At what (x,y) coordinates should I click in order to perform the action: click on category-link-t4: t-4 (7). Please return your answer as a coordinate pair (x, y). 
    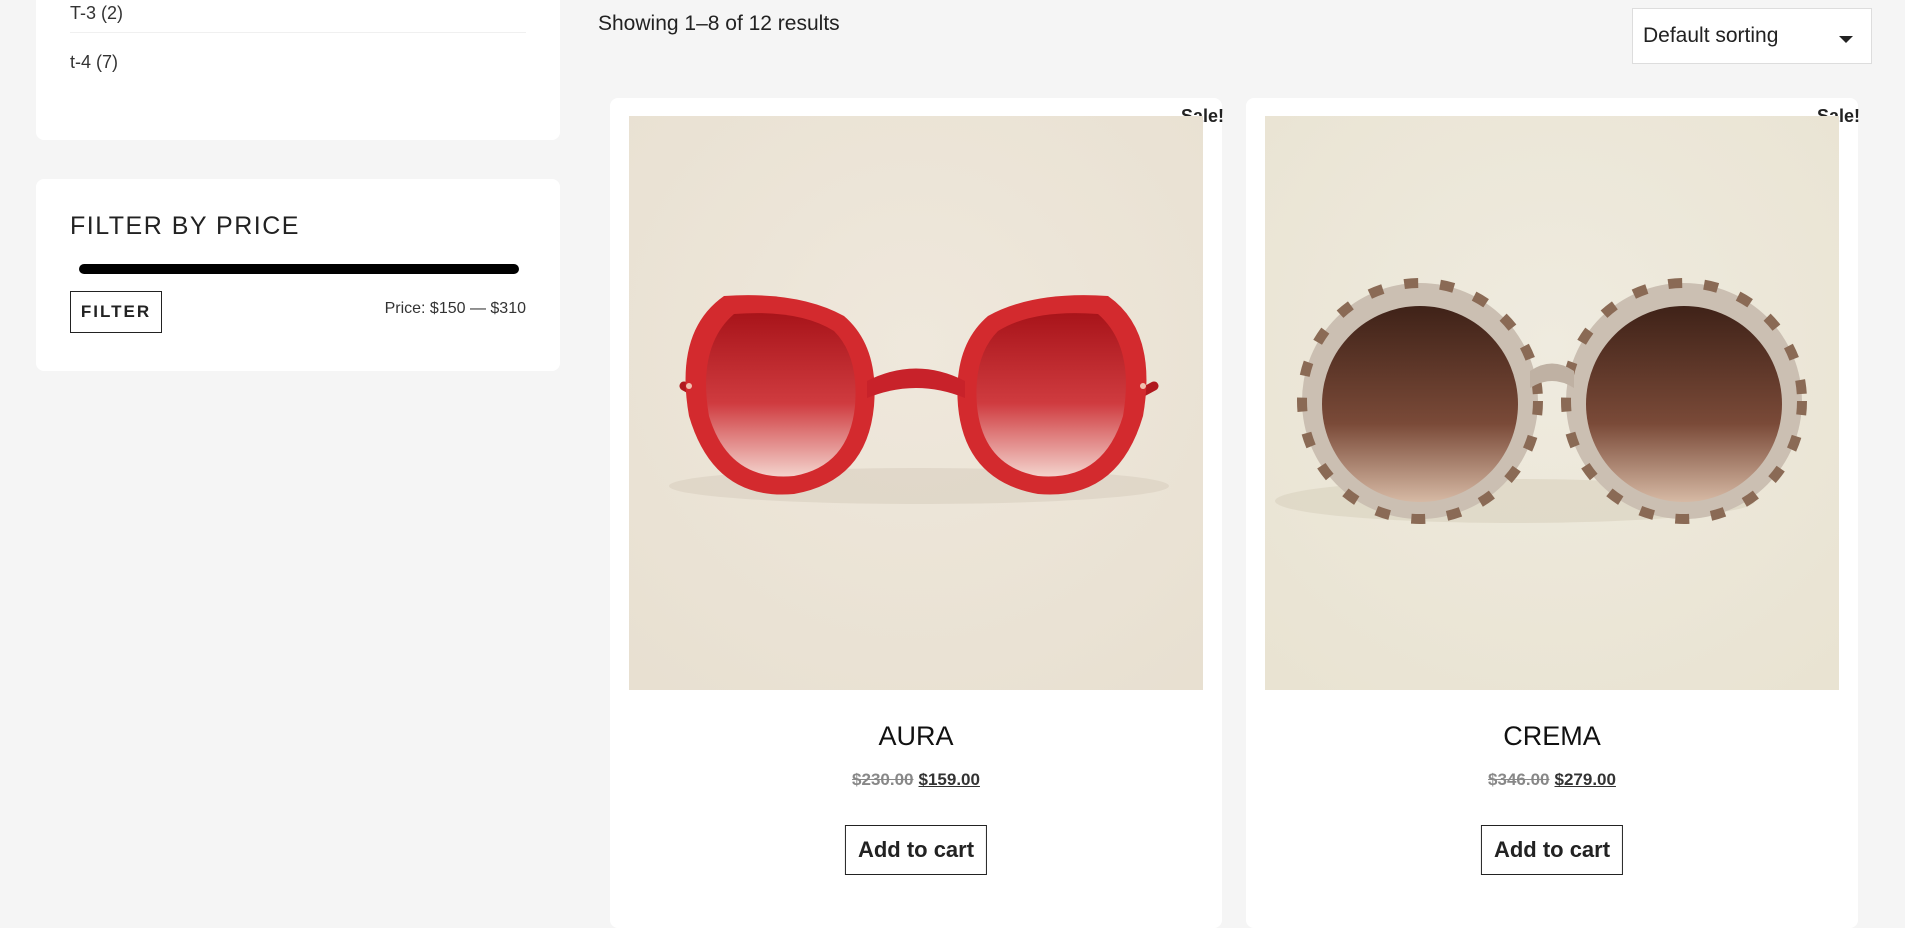
    Looking at the image, I should click on (94, 62).